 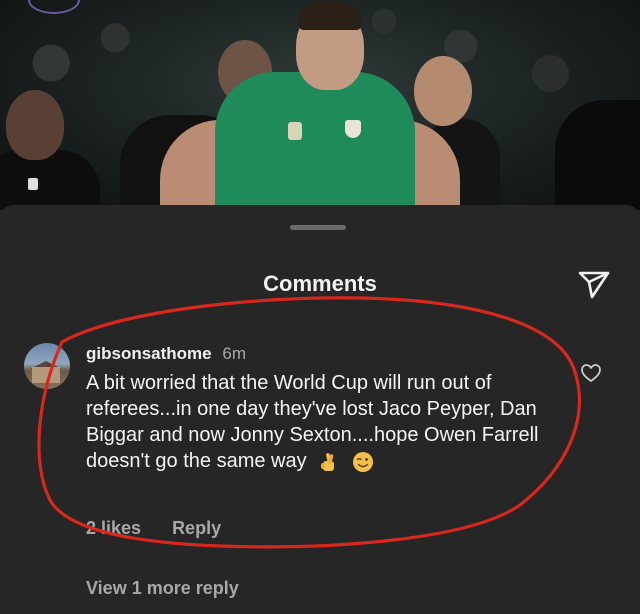 What do you see at coordinates (320, 283) in the screenshot?
I see `sheet-title: Comments` at bounding box center [320, 283].